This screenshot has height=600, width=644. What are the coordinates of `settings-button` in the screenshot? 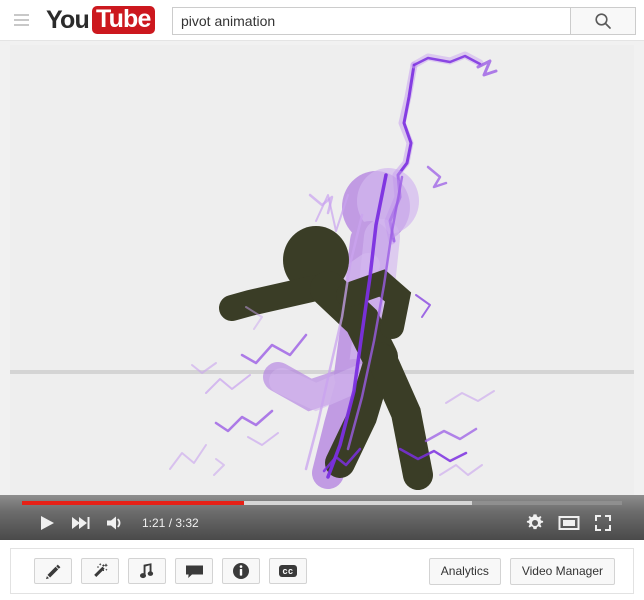 It's located at (535, 523).